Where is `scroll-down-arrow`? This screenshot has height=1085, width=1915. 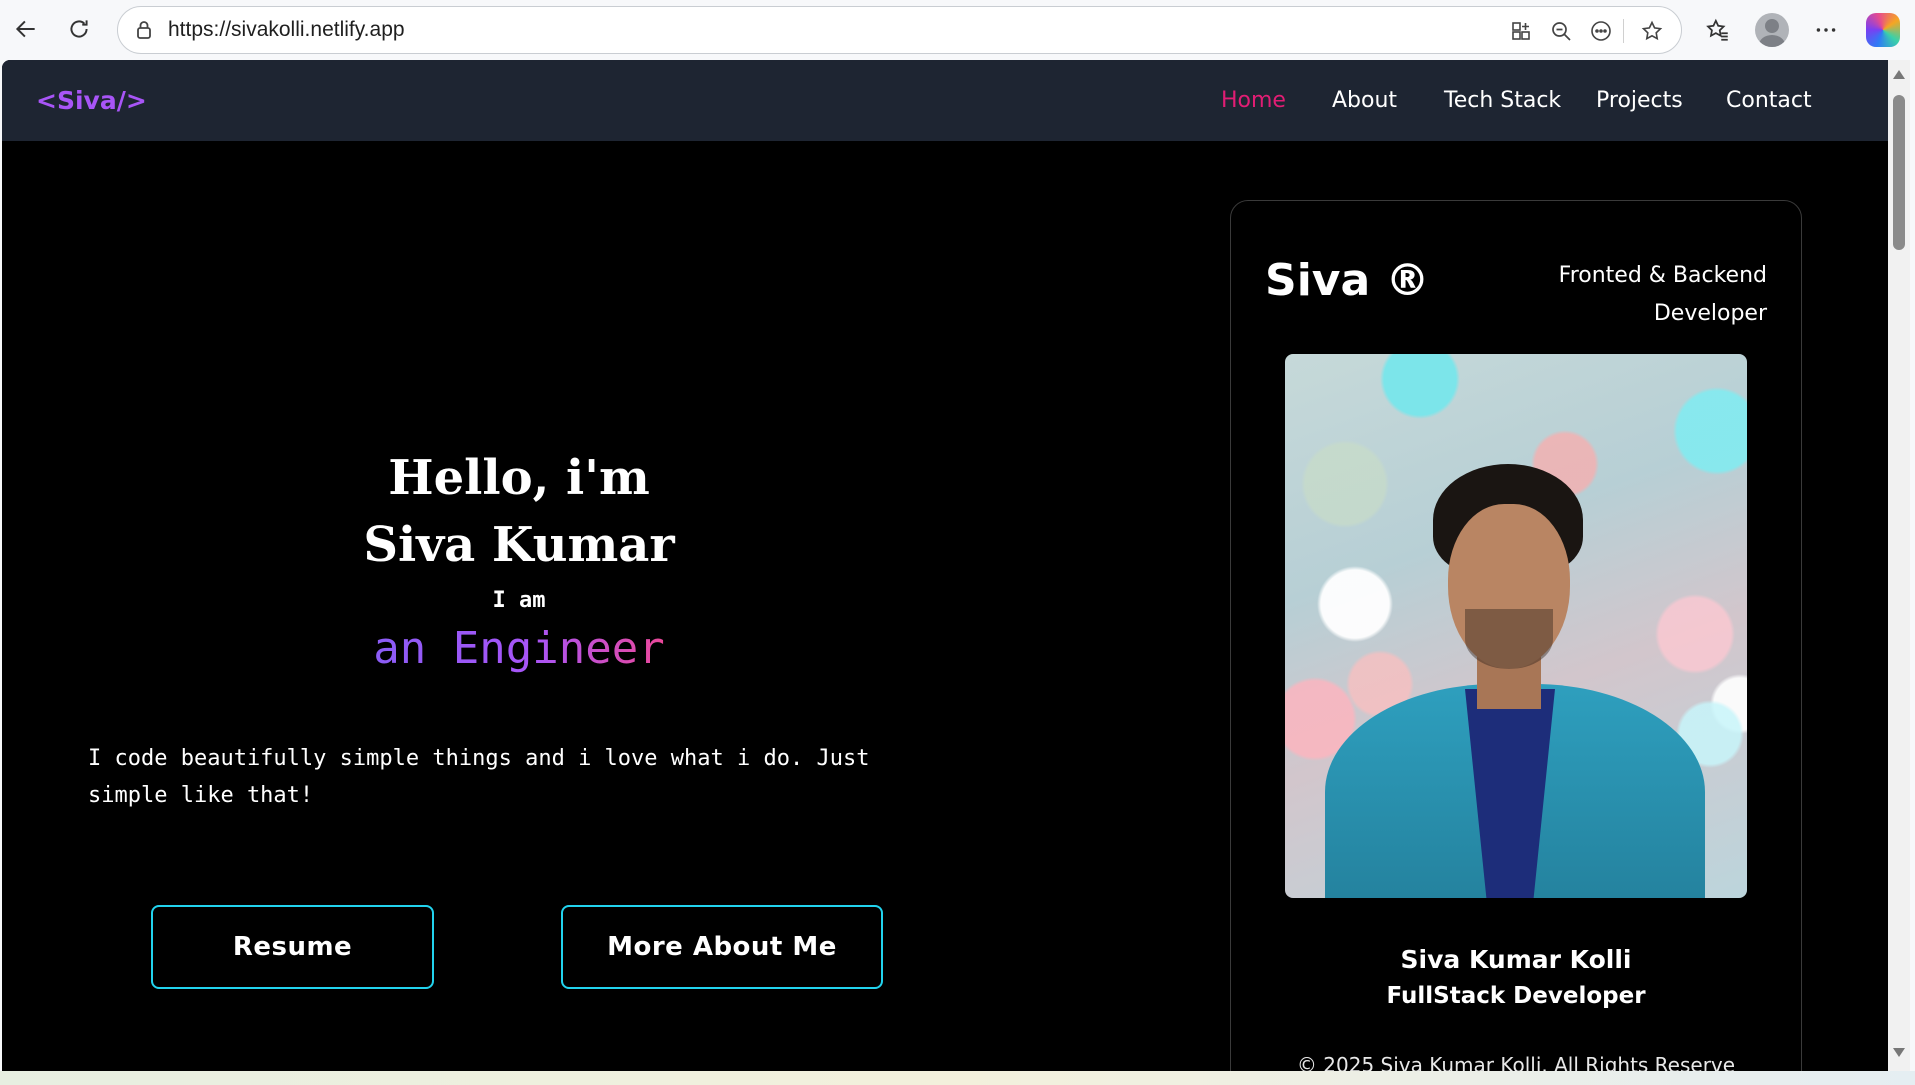
scroll-down-arrow is located at coordinates (1899, 1052).